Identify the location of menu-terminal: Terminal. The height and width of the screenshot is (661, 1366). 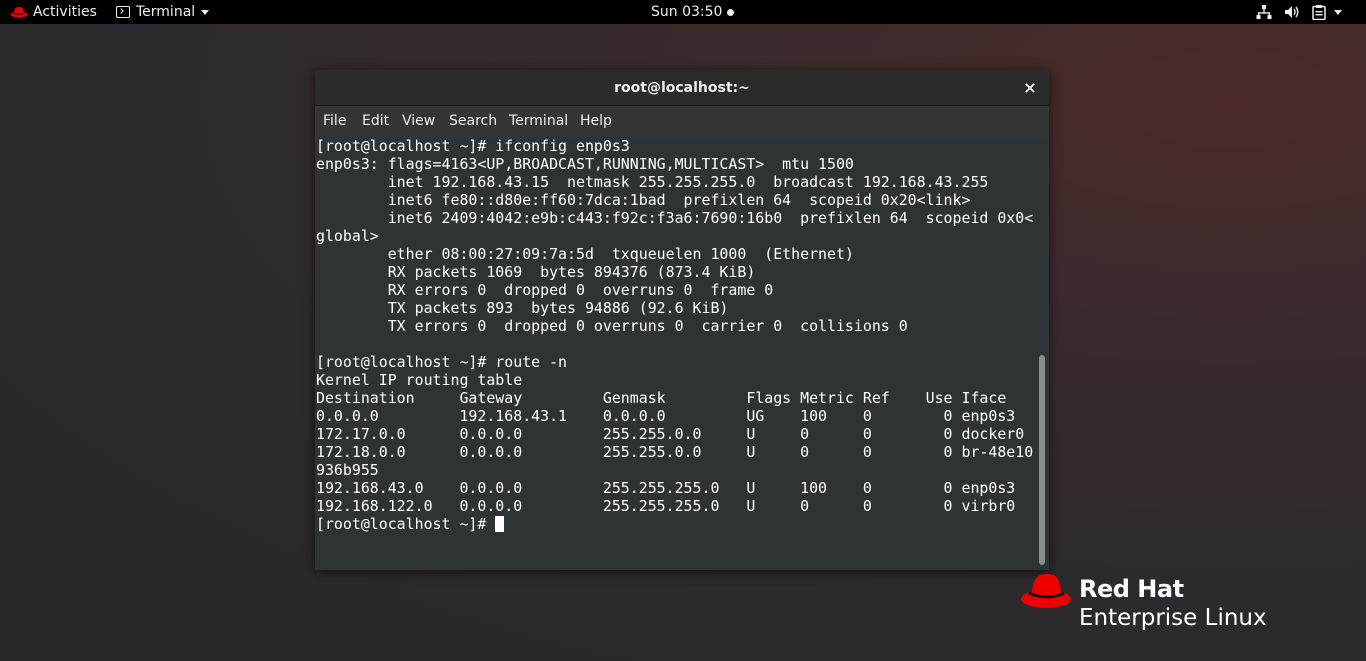
(538, 121).